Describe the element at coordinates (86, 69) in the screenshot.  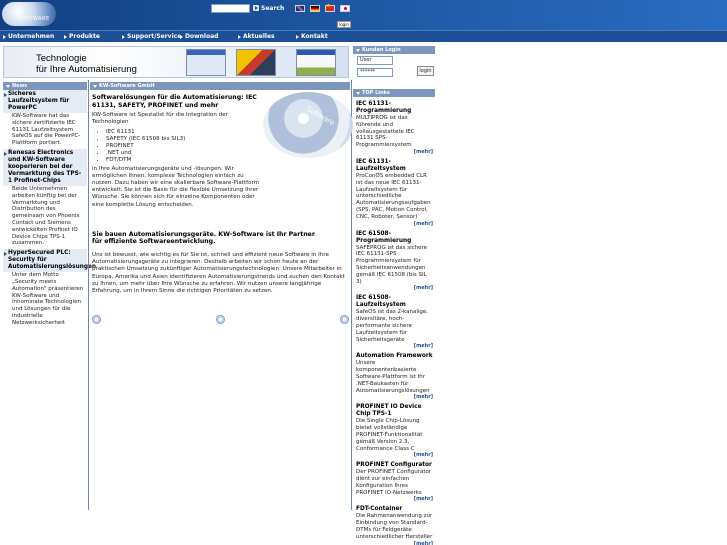
I see `banner-line-2: für Ihre Automatisierung` at that location.